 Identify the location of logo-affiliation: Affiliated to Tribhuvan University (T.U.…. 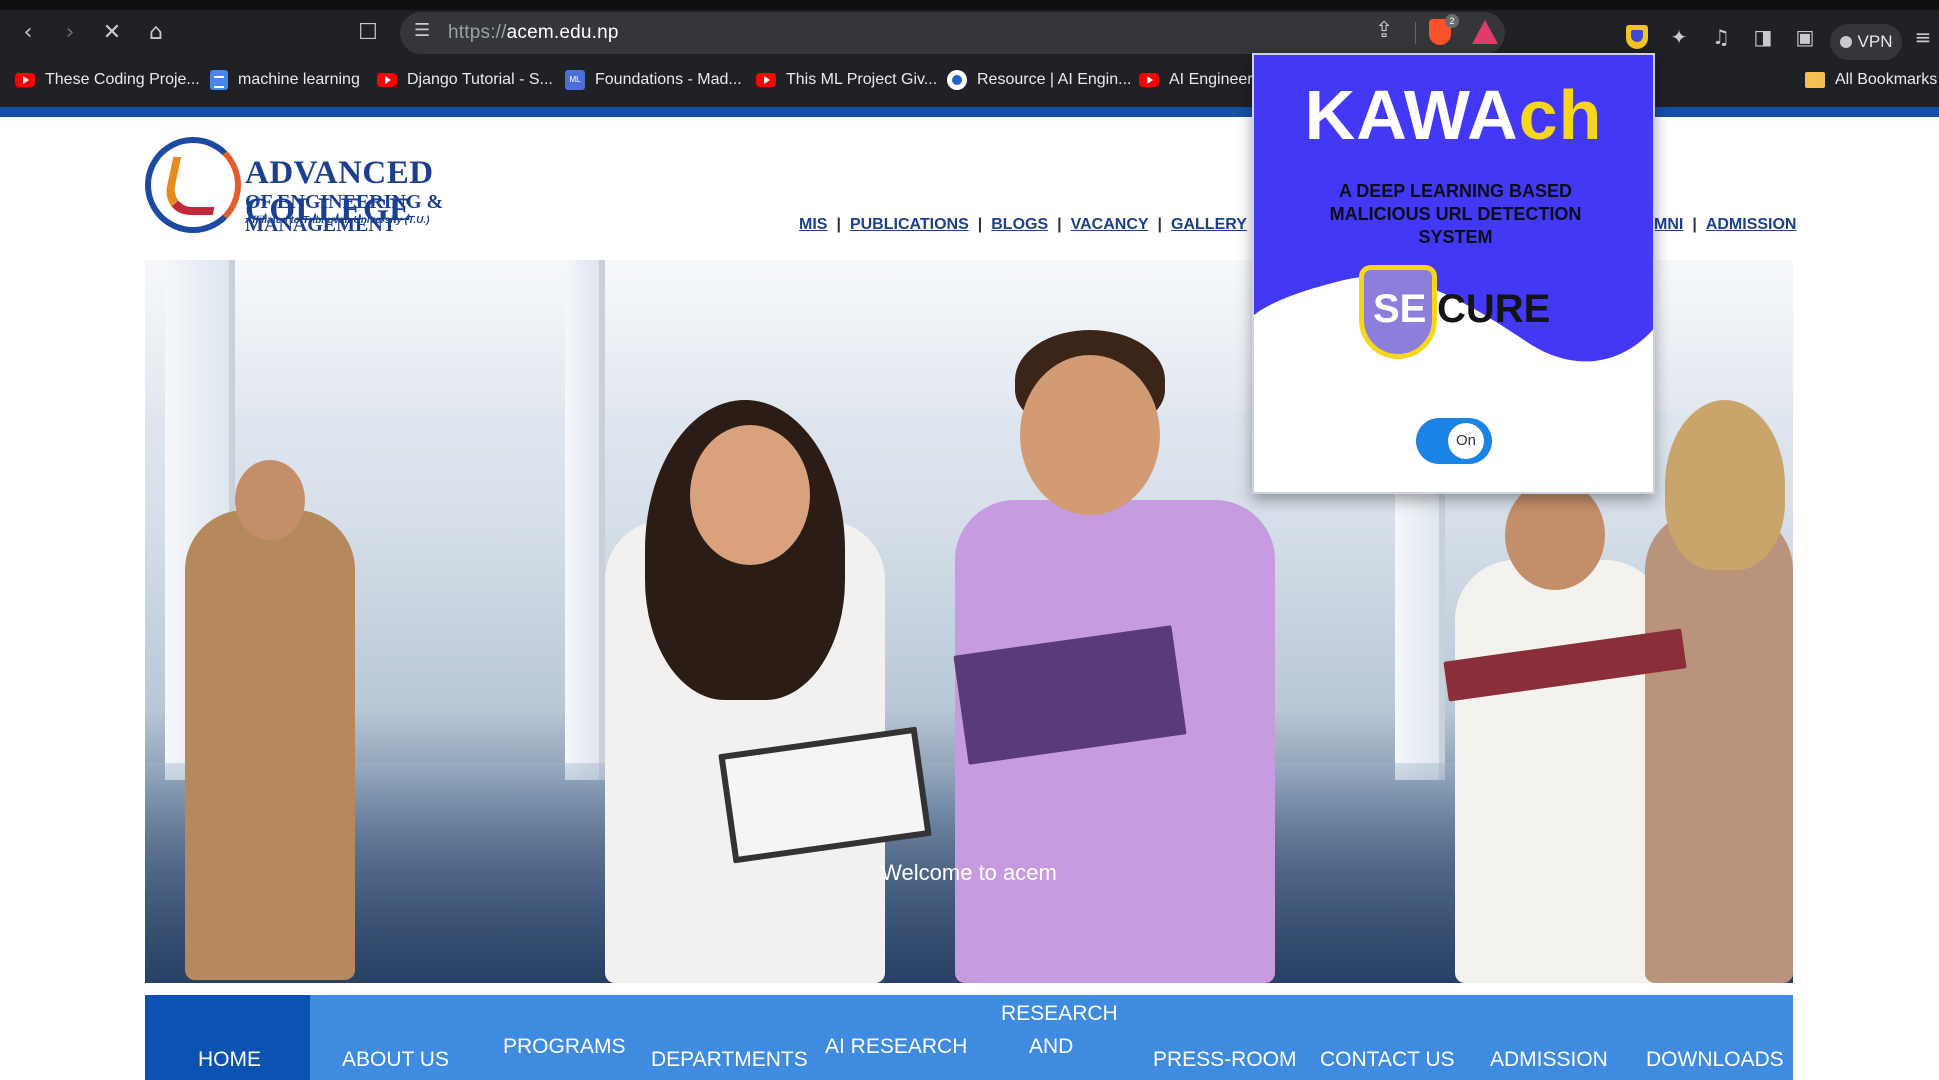
(337, 220).